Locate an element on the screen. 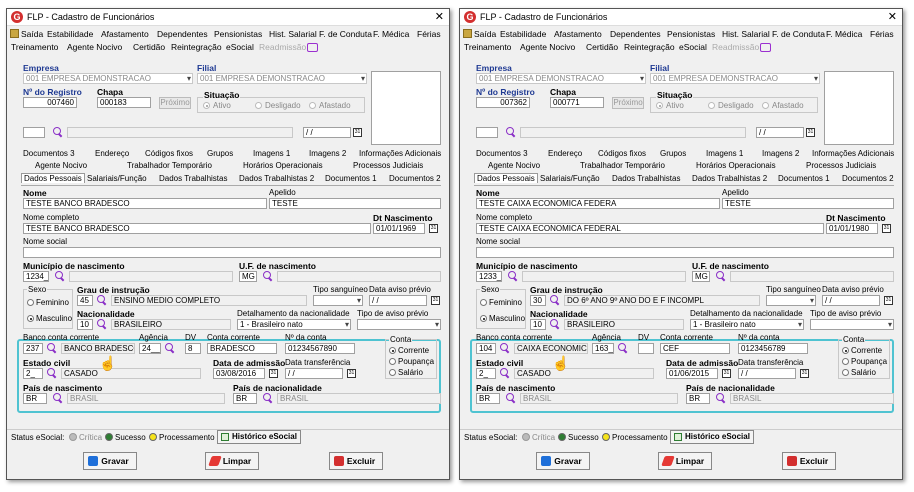  nome-input: TESTE BANCO BRADESCO is located at coordinates (145, 203).